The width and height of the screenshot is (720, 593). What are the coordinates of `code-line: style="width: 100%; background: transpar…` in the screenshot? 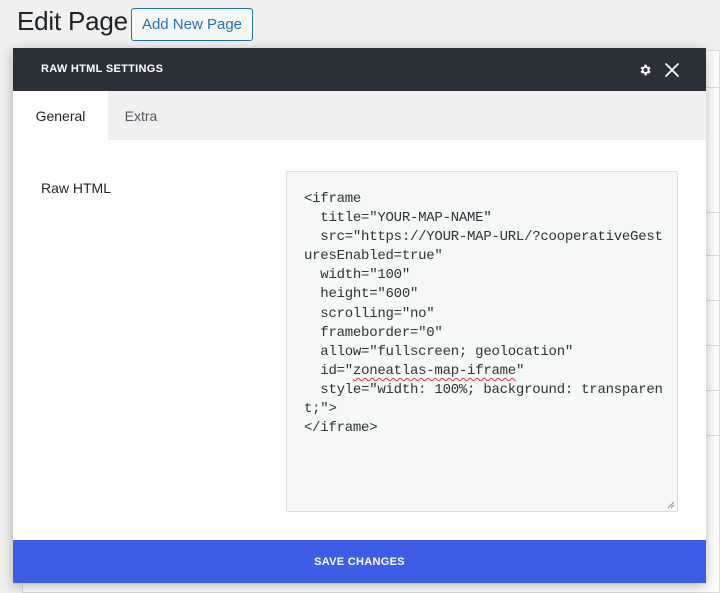 It's located at (483, 389).